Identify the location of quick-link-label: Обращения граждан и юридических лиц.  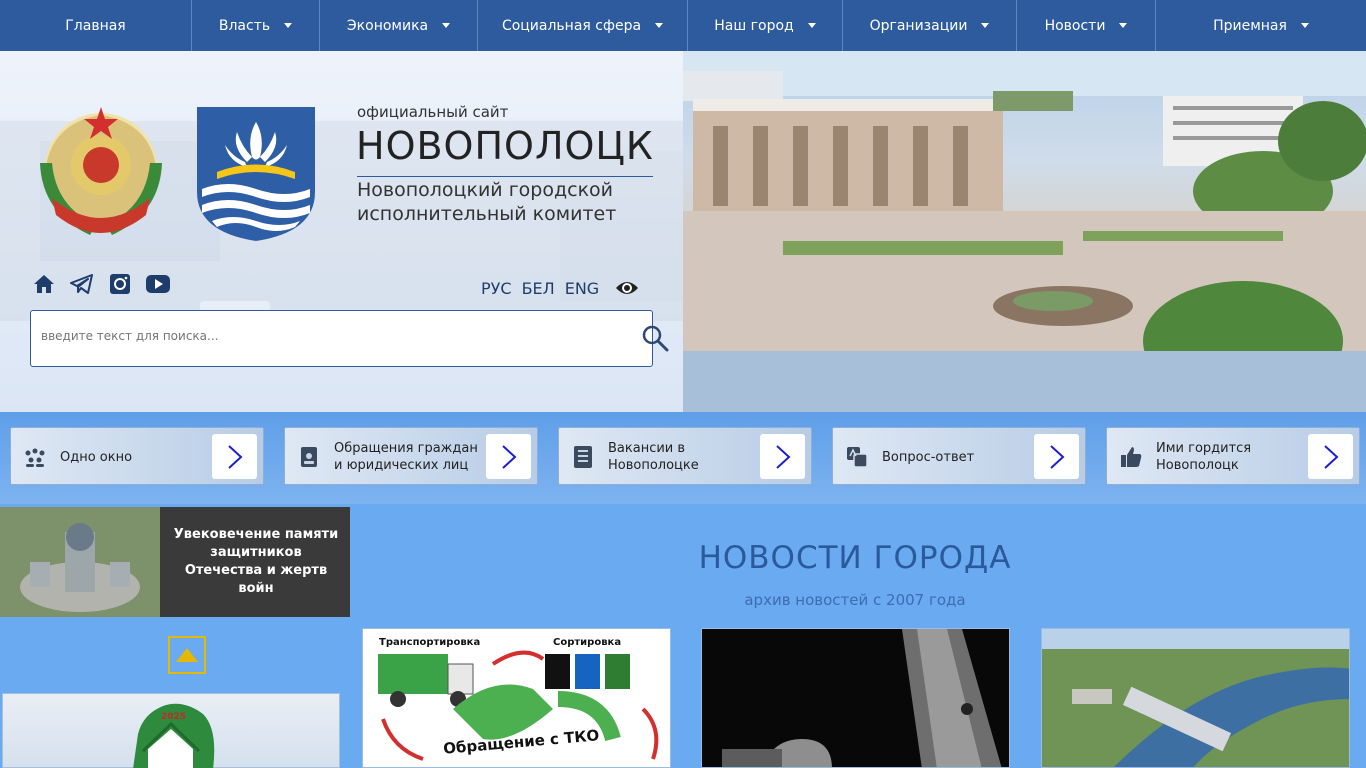
(406, 457).